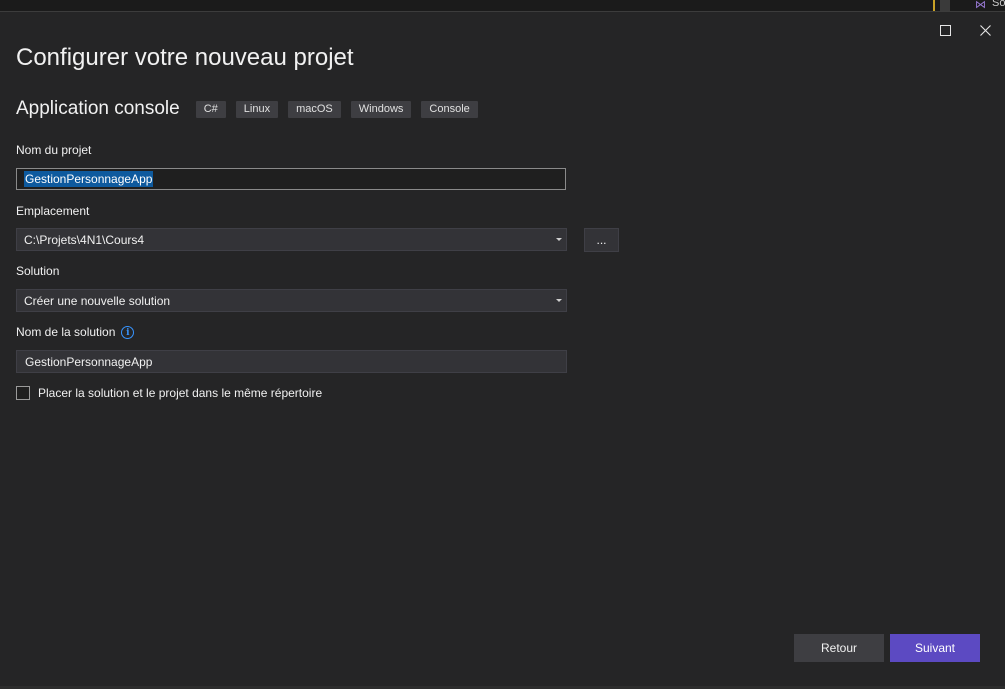  Describe the element at coordinates (23, 393) in the screenshot. I see `same-directory-checkbox` at that location.